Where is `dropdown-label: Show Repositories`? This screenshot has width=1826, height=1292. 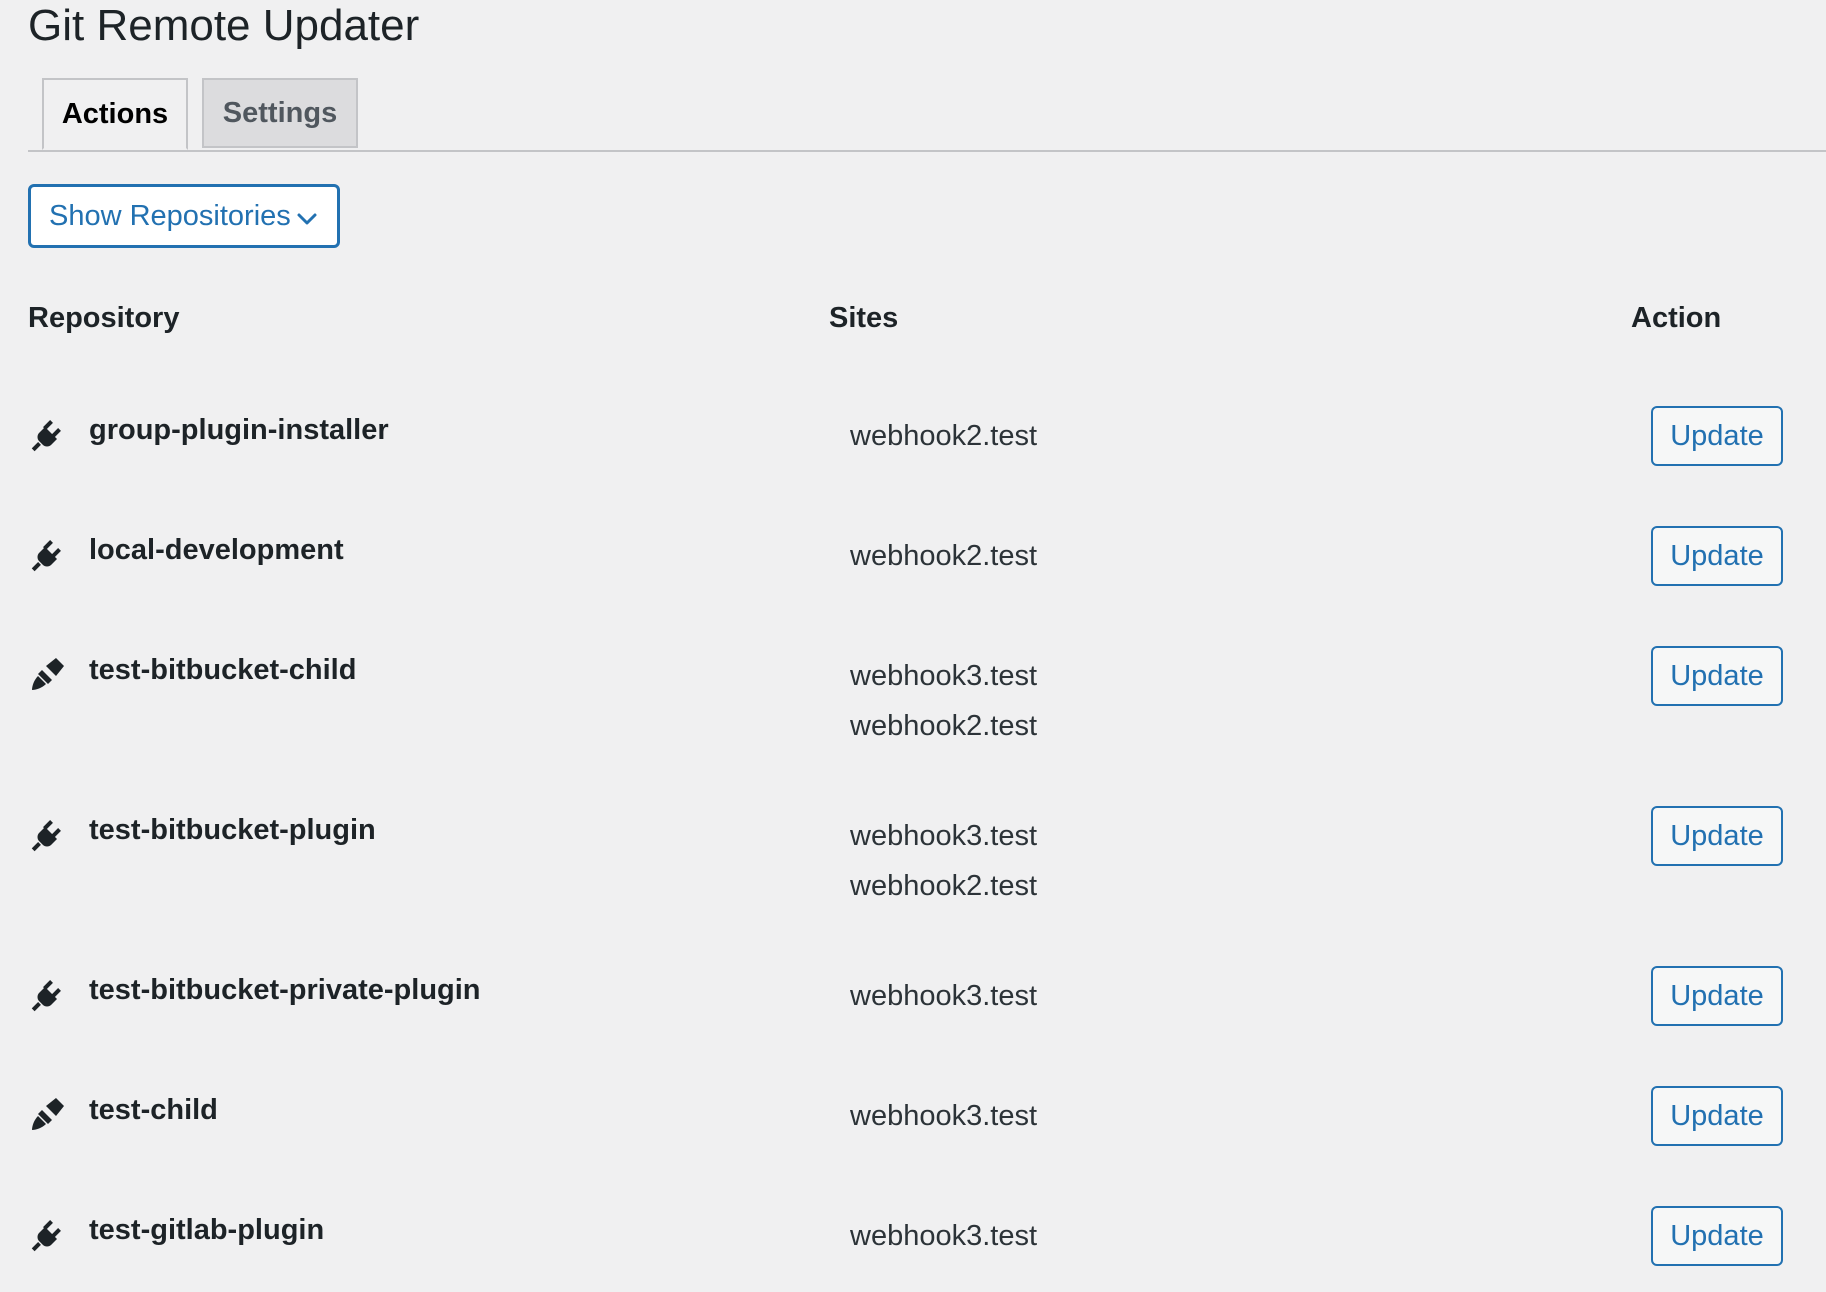
dropdown-label: Show Repositories is located at coordinates (170, 215).